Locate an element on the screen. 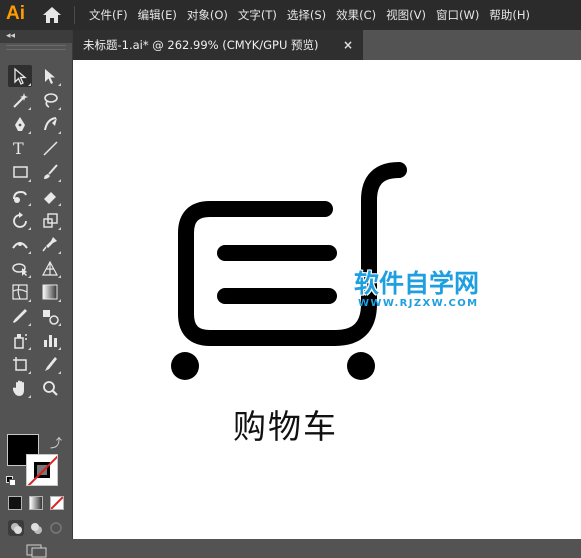 Image resolution: width=581 pixels, height=558 pixels. rectangle-tool-button is located at coordinates (20, 172).